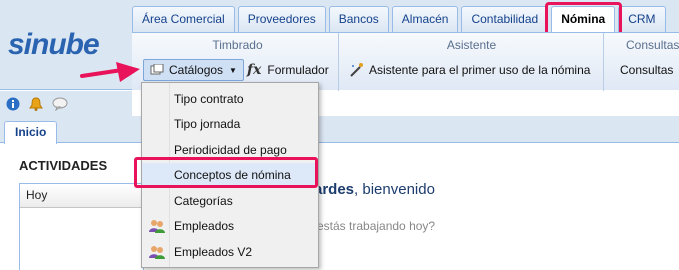  What do you see at coordinates (298, 70) in the screenshot?
I see `formulador-label: Formulador` at bounding box center [298, 70].